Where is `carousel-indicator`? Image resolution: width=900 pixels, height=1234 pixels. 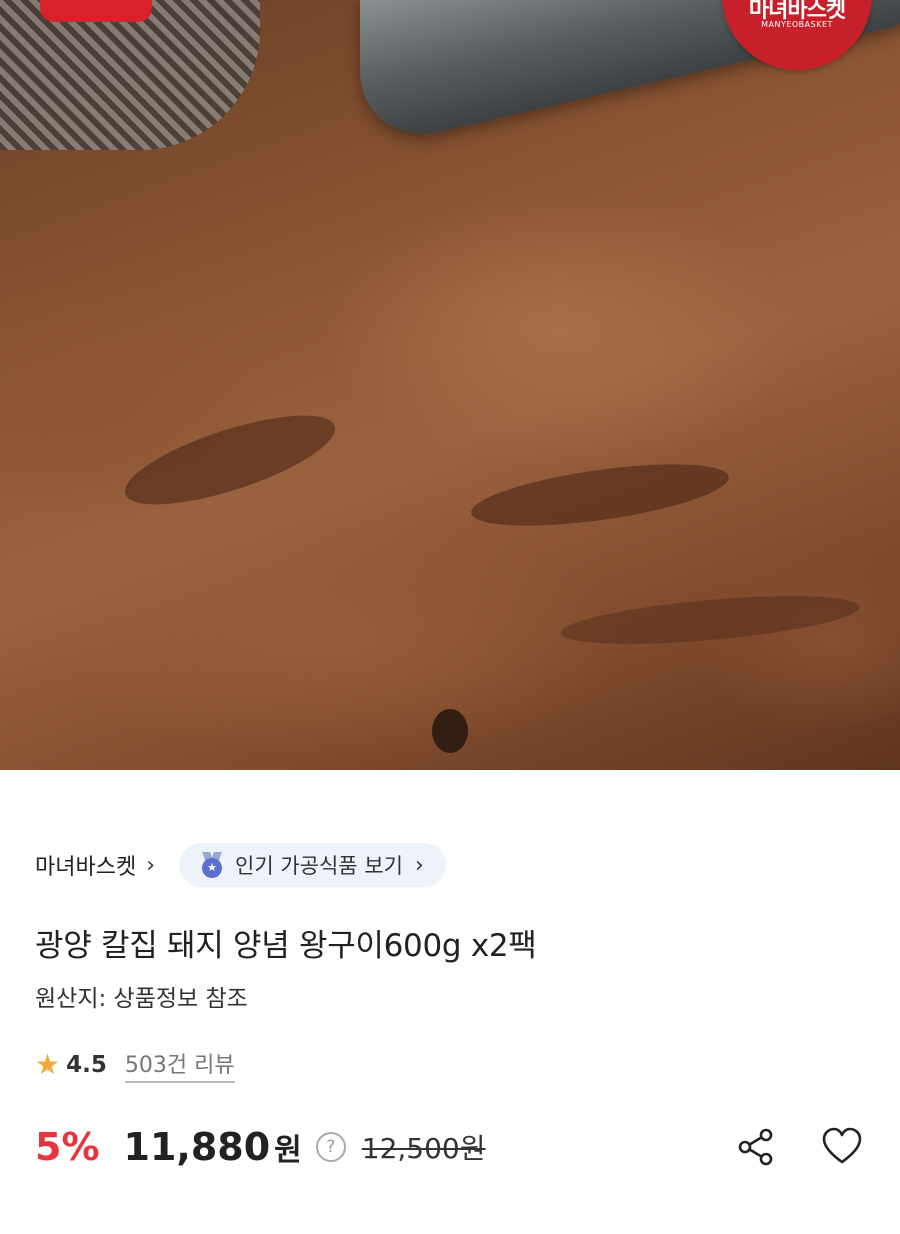 carousel-indicator is located at coordinates (450, 731).